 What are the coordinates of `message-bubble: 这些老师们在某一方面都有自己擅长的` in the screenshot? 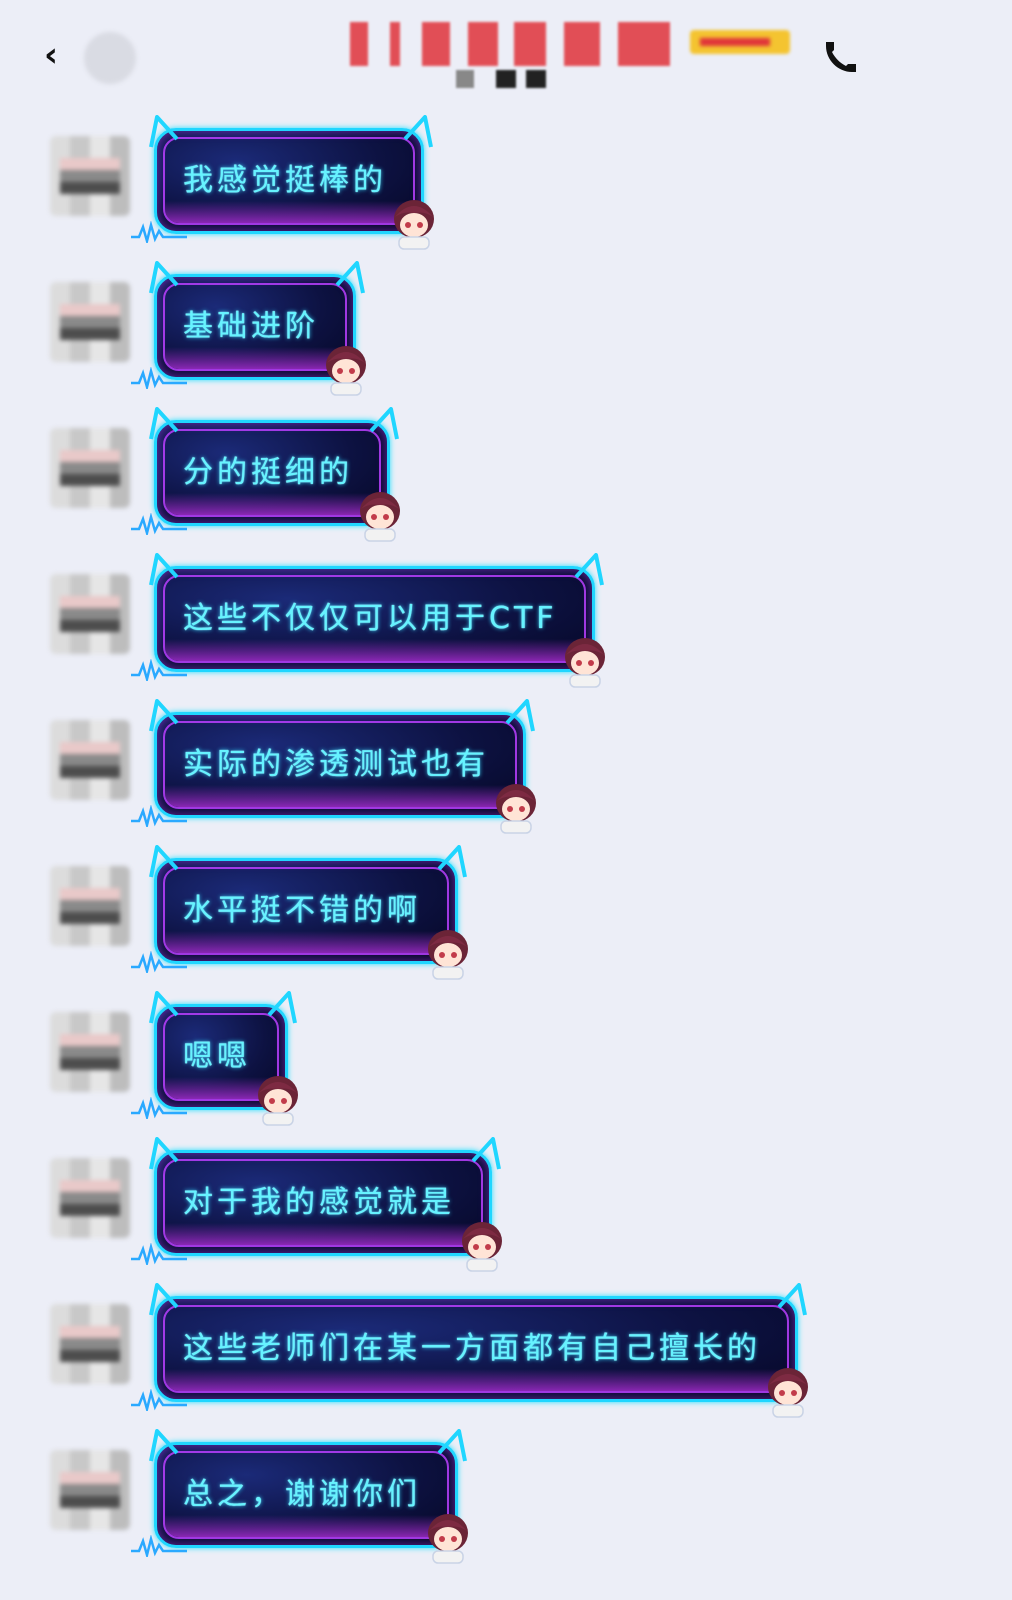 It's located at (469, 1350).